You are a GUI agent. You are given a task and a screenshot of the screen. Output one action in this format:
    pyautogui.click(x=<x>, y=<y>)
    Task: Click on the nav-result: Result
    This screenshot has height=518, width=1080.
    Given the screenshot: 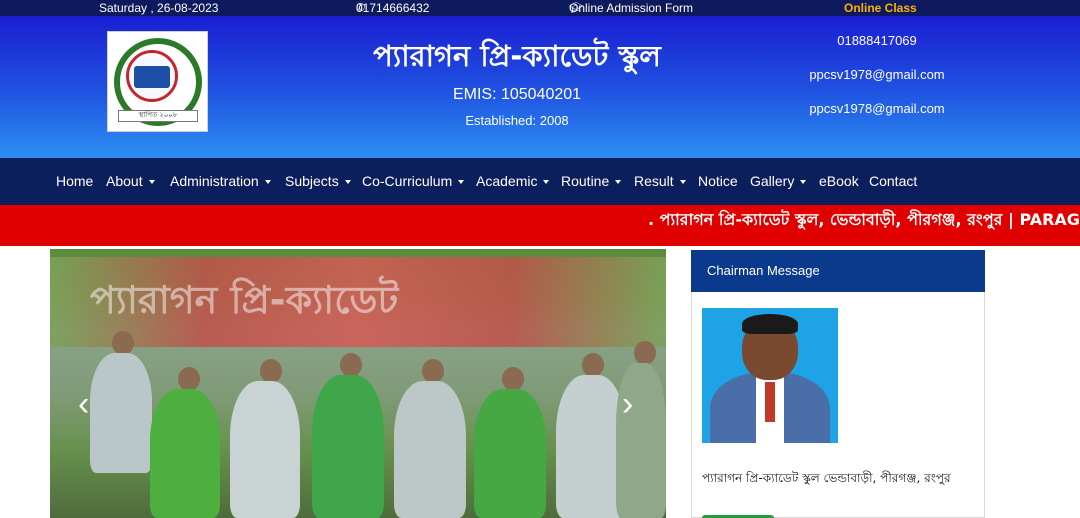 What is the action you would take?
    pyautogui.click(x=660, y=181)
    